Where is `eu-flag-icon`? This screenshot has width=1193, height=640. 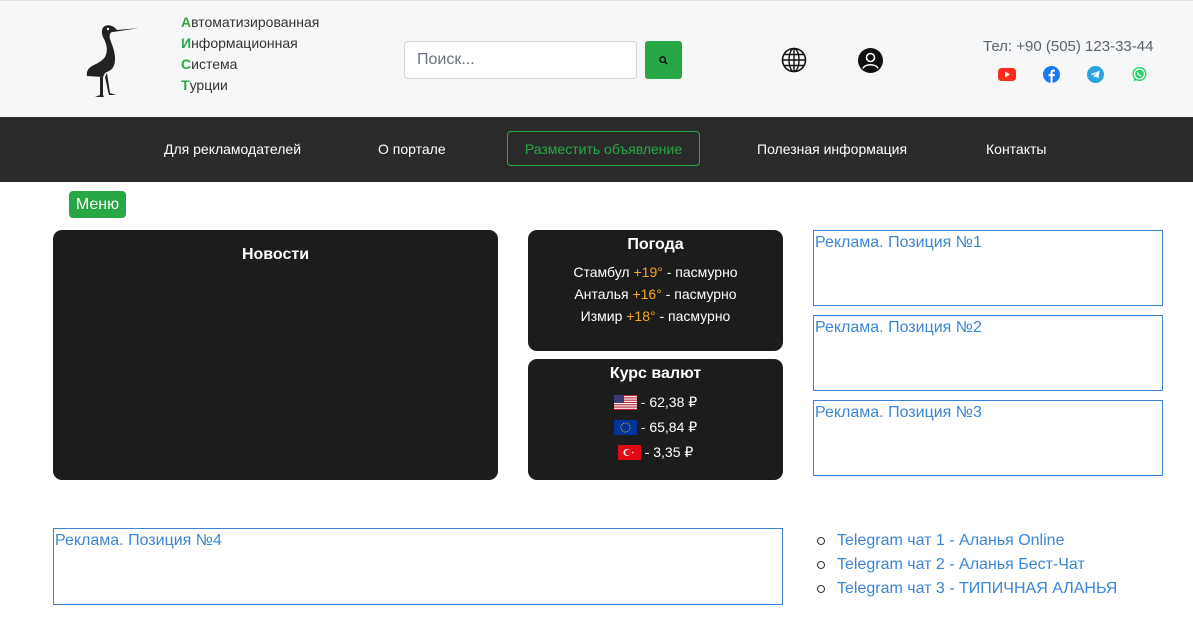 eu-flag-icon is located at coordinates (625, 427).